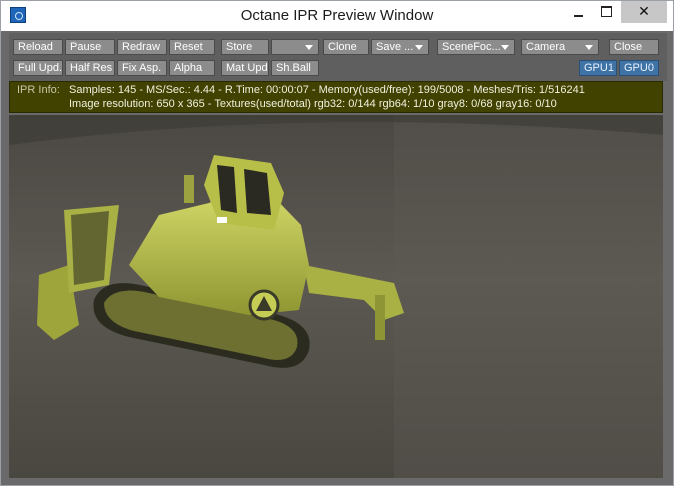 The height and width of the screenshot is (486, 674). What do you see at coordinates (634, 47) in the screenshot?
I see `close-button: Close` at bounding box center [634, 47].